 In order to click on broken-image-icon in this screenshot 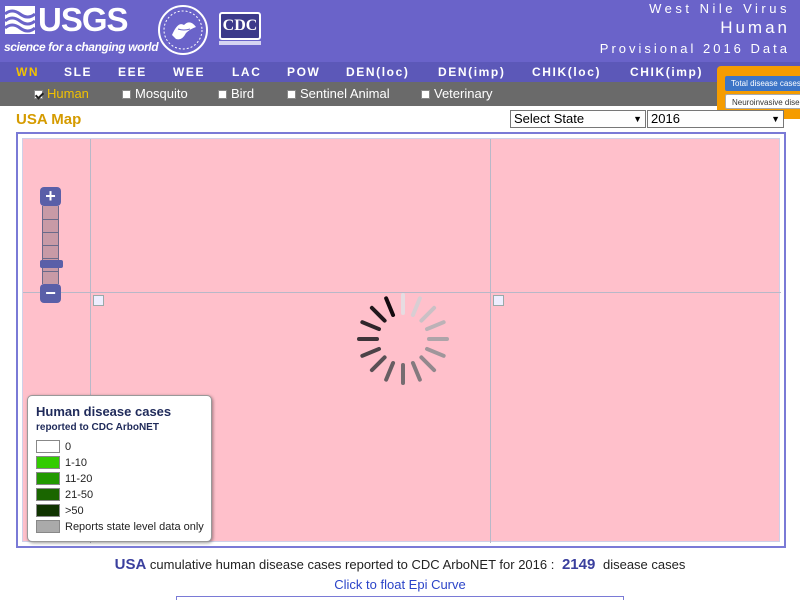, I will do `click(98, 300)`.